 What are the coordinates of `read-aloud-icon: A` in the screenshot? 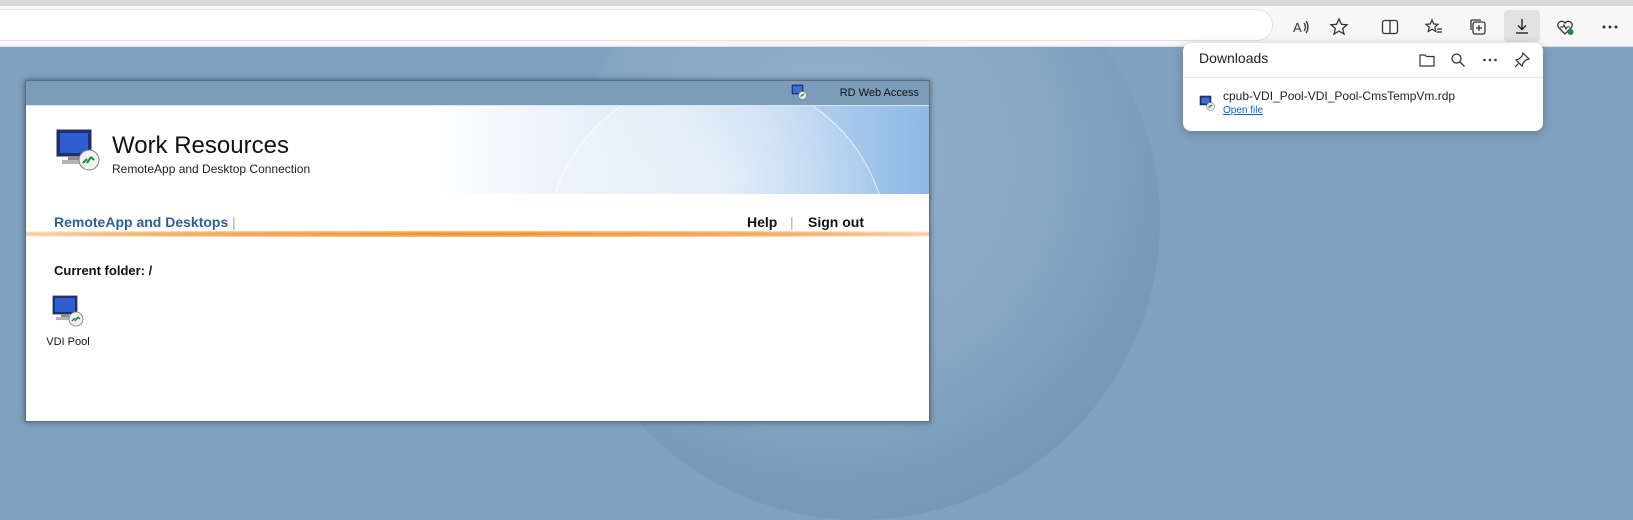 It's located at (1301, 27).